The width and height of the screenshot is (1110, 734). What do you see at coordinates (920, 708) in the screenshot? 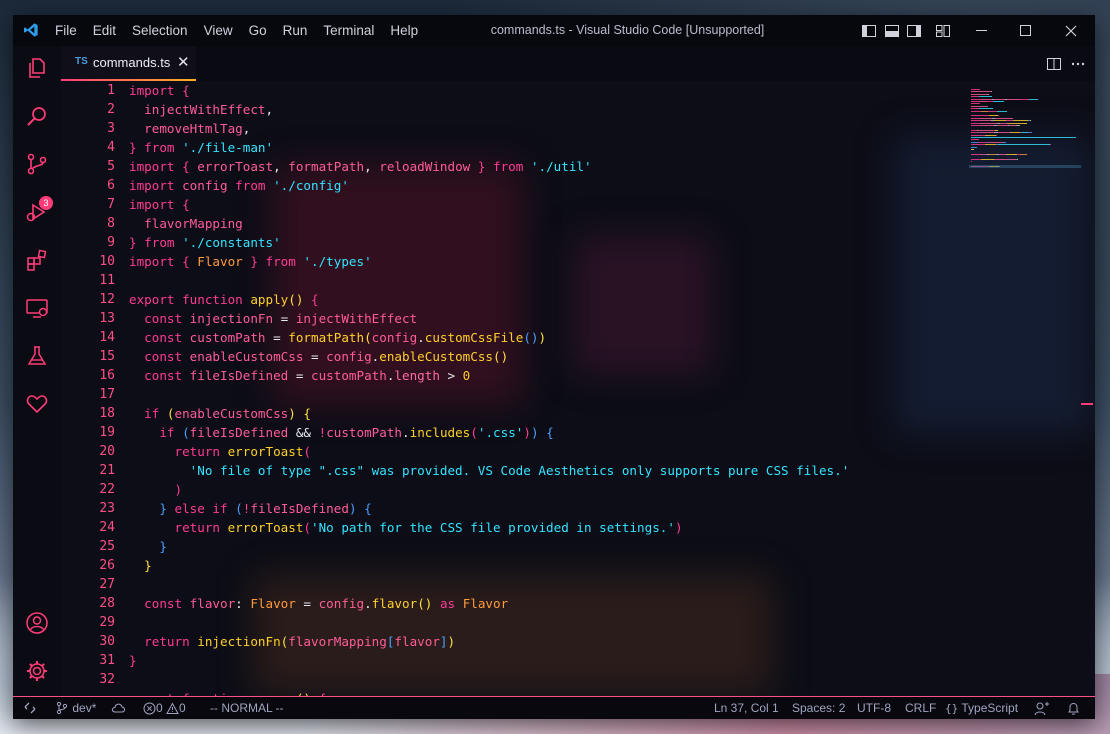
I see `end-of-line: CRLF` at bounding box center [920, 708].